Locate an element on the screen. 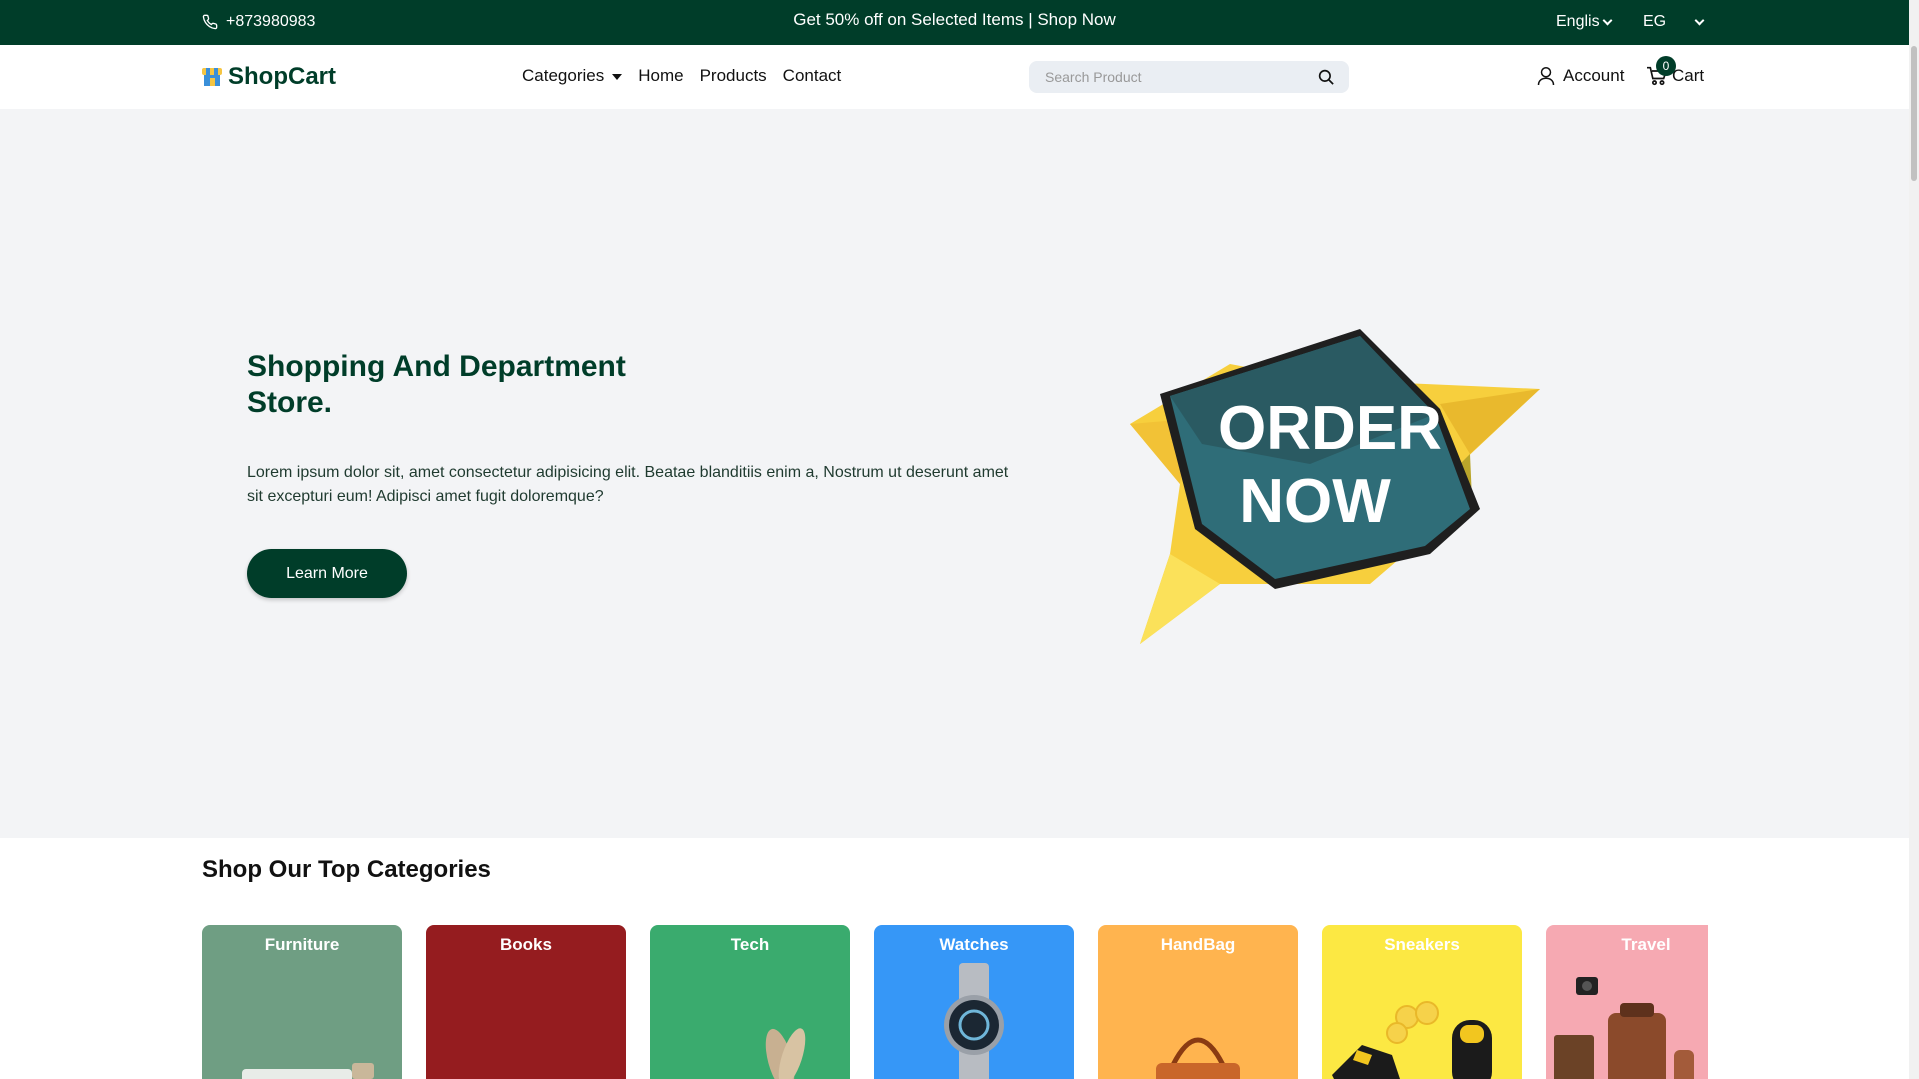 This screenshot has width=1919, height=1079. logo: ShopCart is located at coordinates (269, 77).